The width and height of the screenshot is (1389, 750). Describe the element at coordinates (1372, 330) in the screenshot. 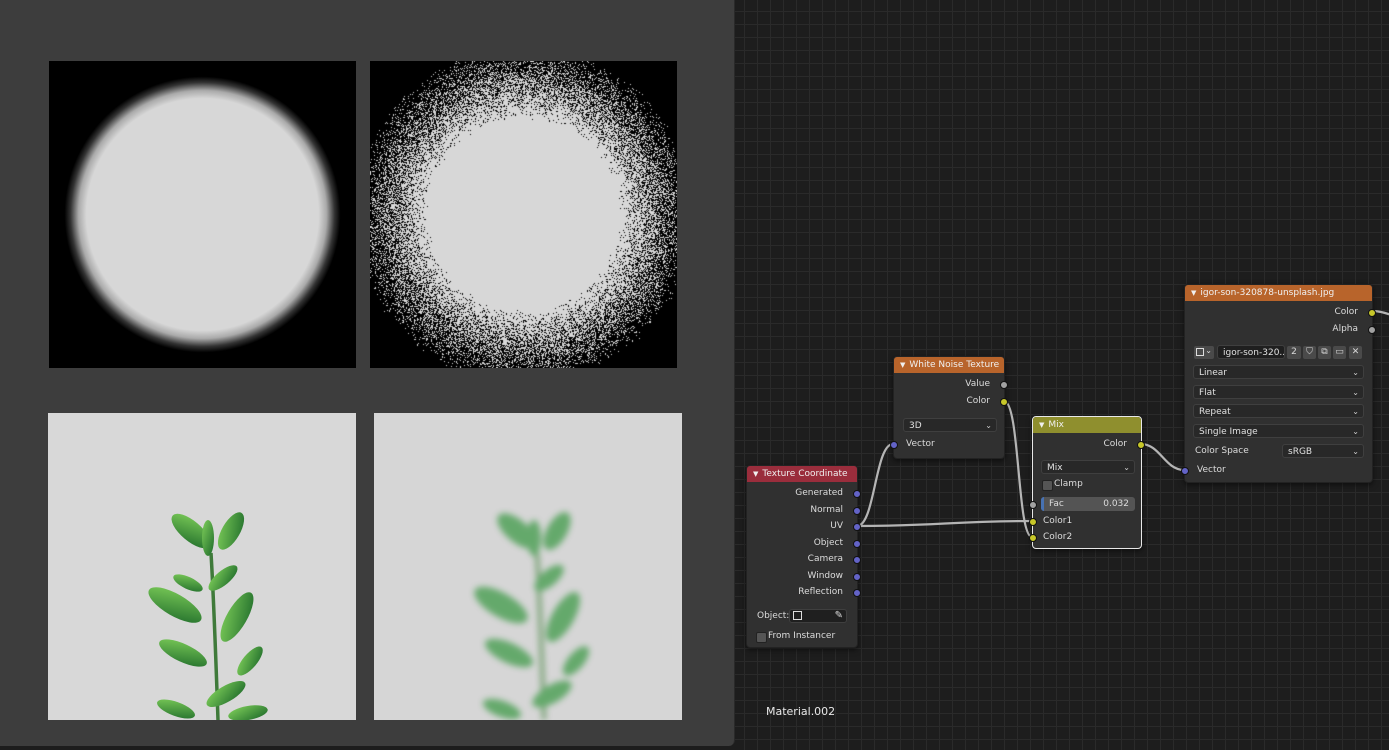

I see `socket-alpha-out` at that location.